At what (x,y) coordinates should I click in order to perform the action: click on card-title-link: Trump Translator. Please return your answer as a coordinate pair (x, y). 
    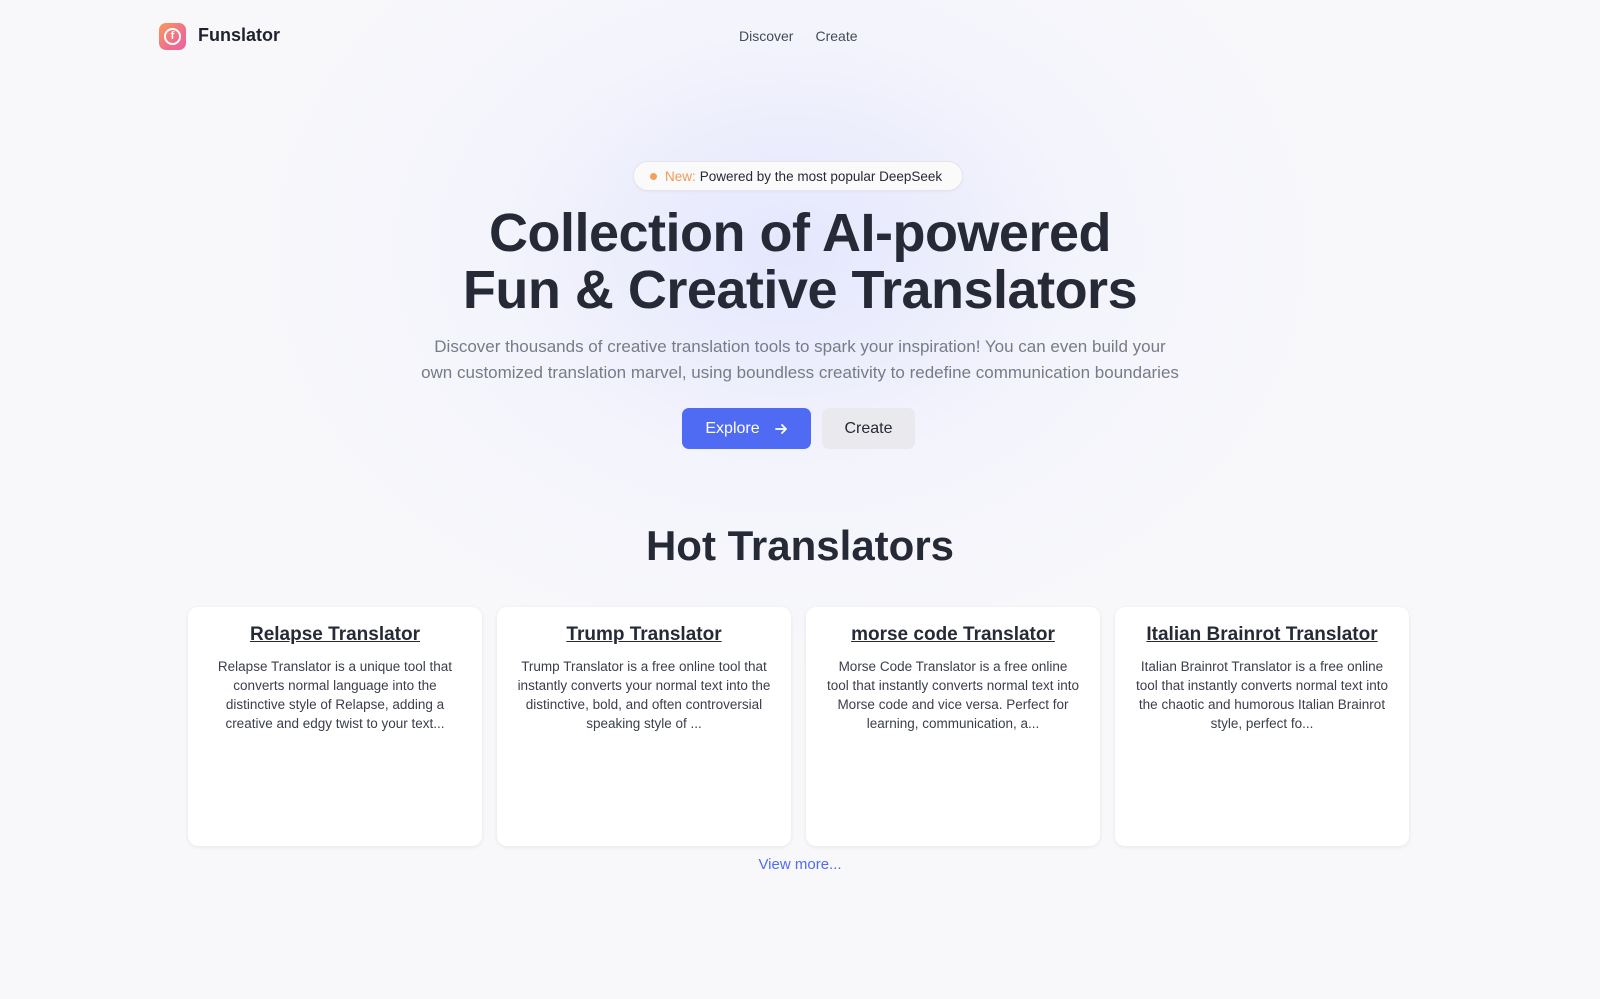
    Looking at the image, I should click on (644, 635).